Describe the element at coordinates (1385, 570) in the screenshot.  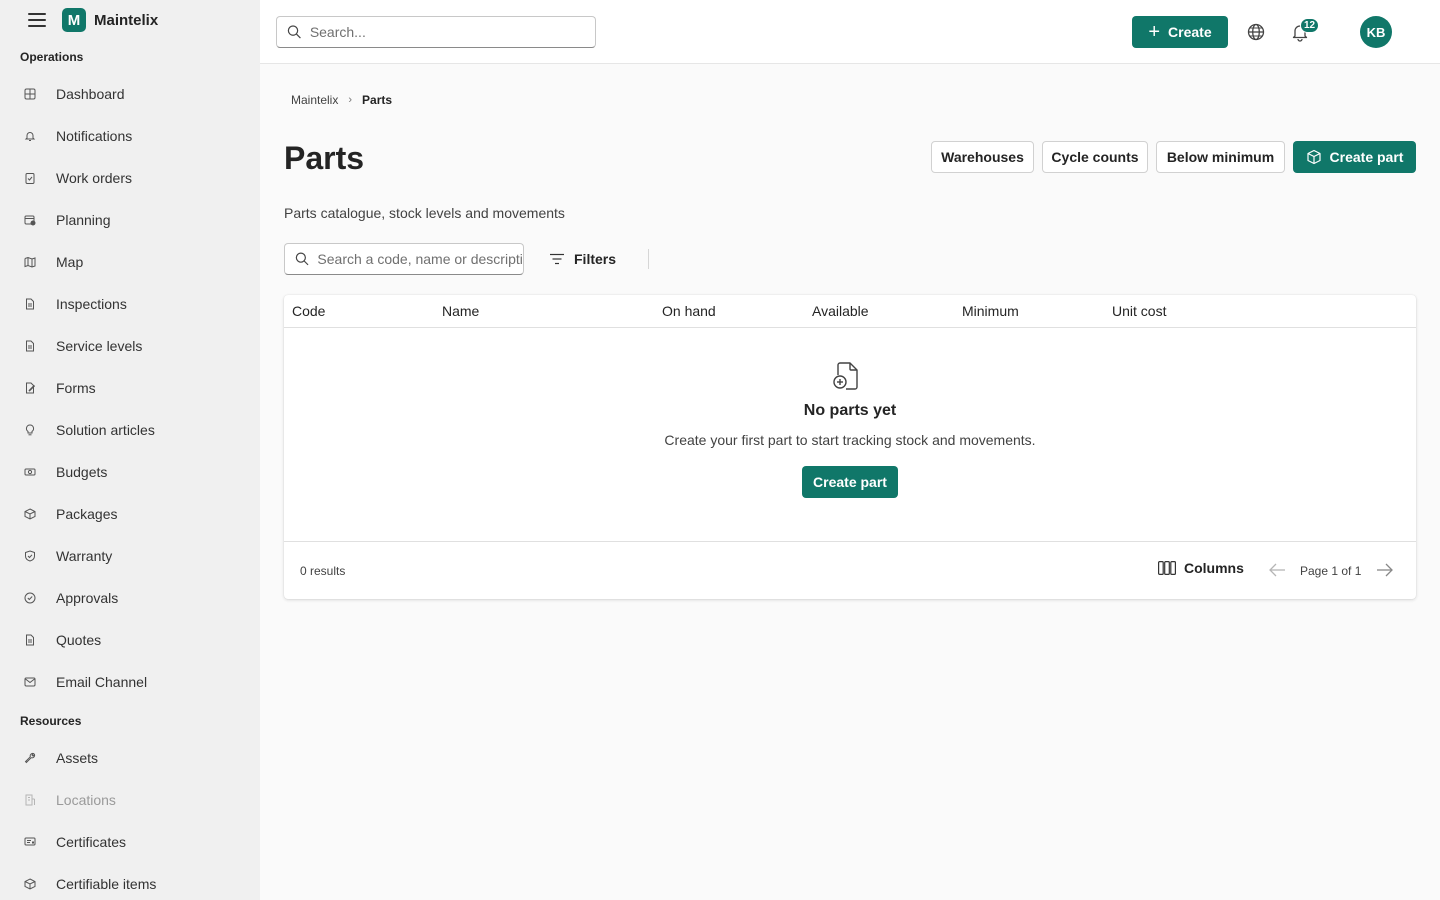
I see `arrow-right-icon` at that location.